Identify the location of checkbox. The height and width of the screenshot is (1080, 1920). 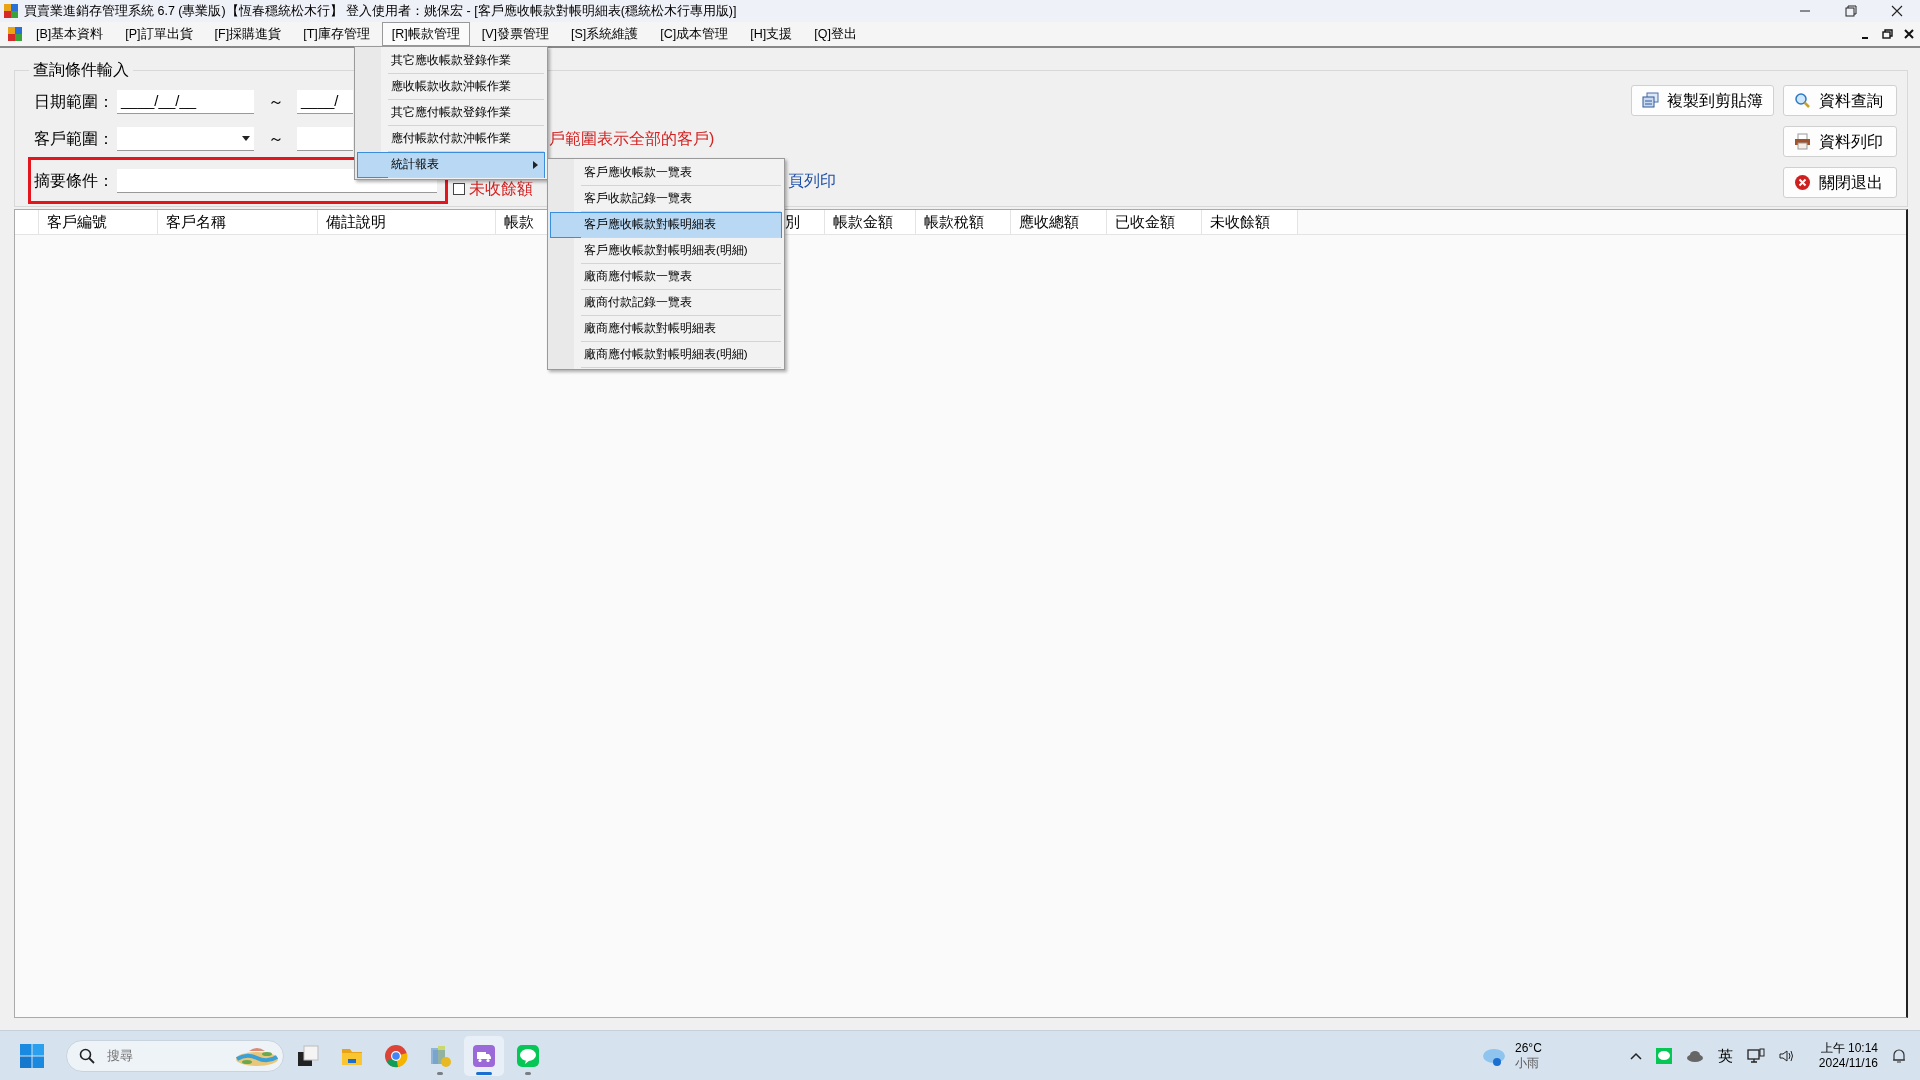
(459, 188).